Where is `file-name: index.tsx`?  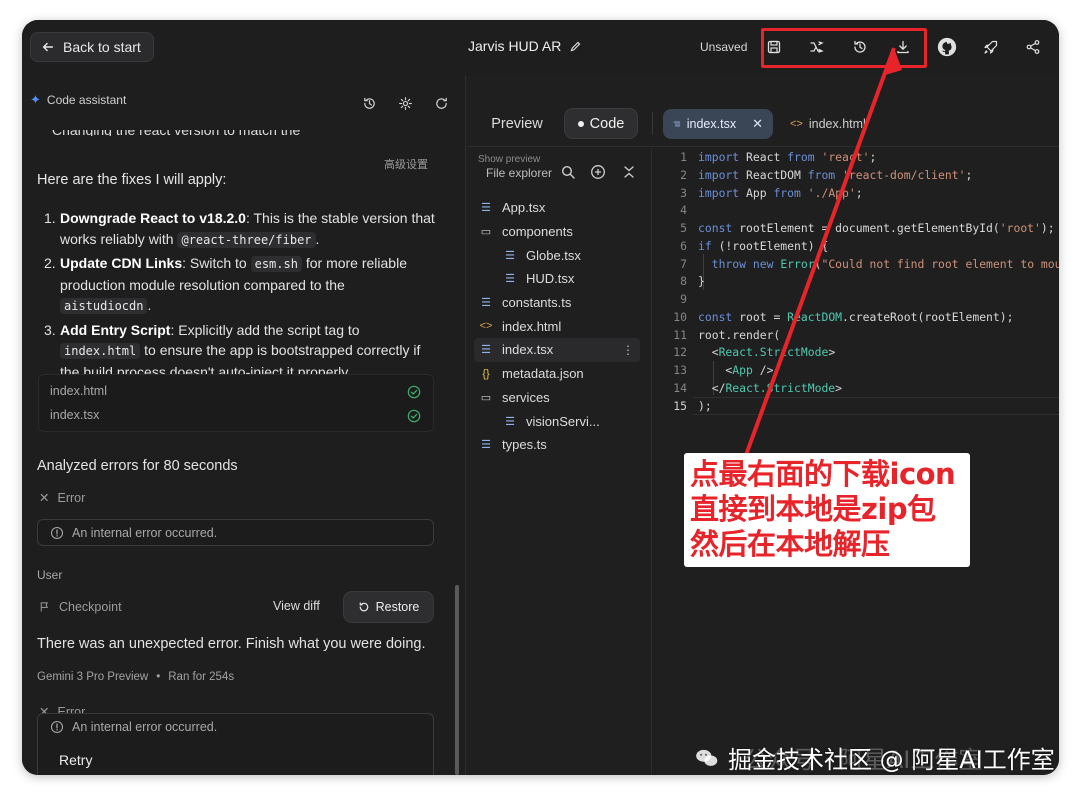 file-name: index.tsx is located at coordinates (528, 350).